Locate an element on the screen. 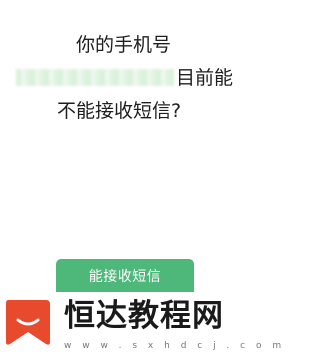 This screenshot has height=356, width=320. watermark-url: w w w . s x h d c j . c o m is located at coordinates (175, 346).